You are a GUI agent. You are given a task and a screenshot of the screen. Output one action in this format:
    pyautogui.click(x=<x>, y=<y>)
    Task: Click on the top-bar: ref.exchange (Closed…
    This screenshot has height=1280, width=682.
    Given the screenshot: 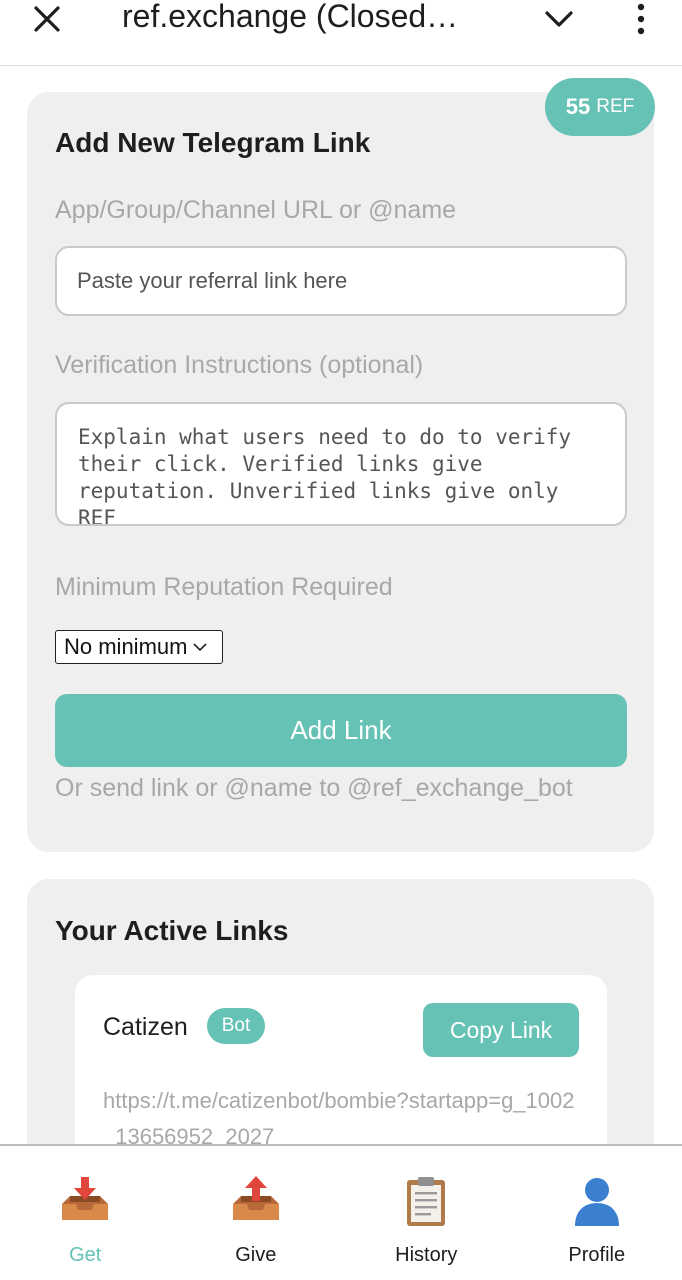 What is the action you would take?
    pyautogui.click(x=341, y=33)
    